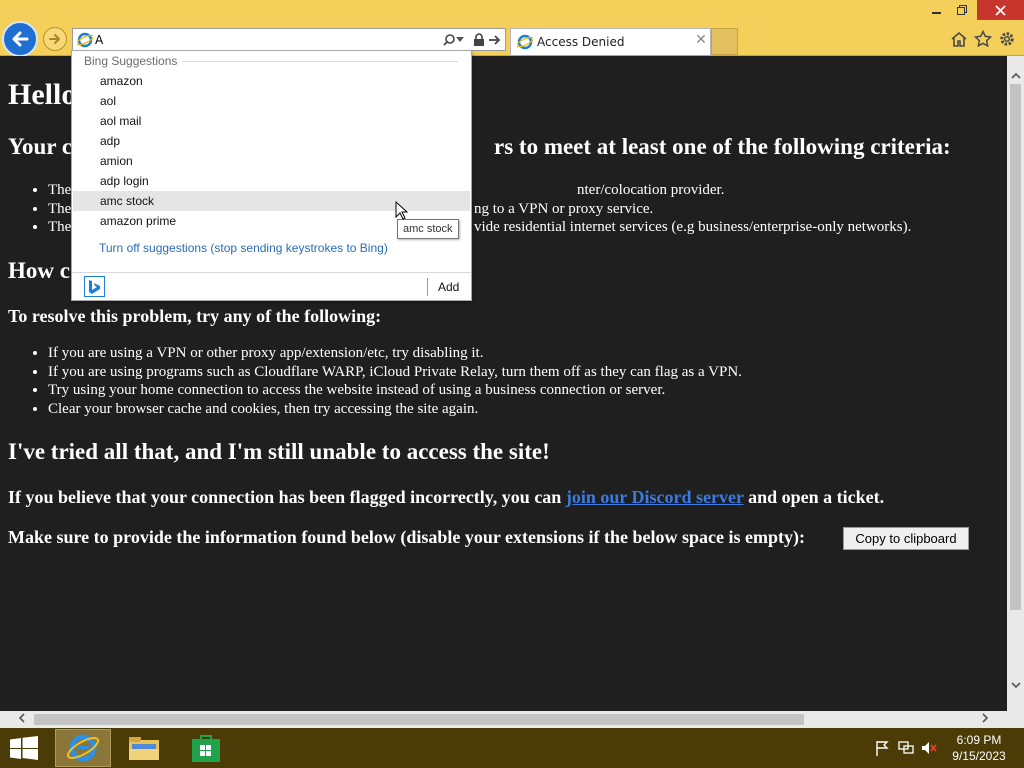 The image size is (1024, 768). What do you see at coordinates (929, 748) in the screenshot?
I see `volume-muted-icon` at bounding box center [929, 748].